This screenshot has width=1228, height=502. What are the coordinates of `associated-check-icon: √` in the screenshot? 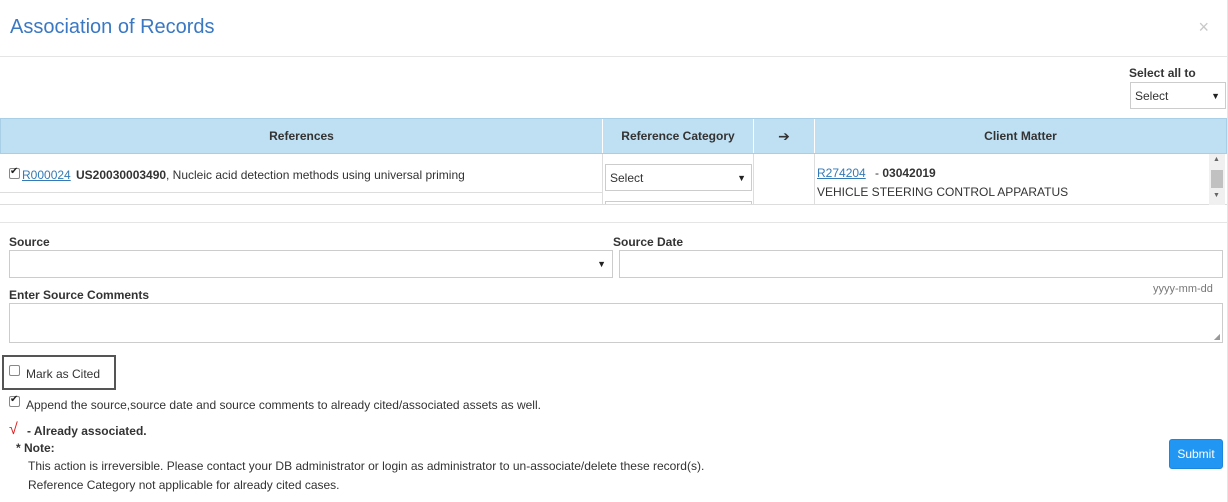 It's located at (13, 429).